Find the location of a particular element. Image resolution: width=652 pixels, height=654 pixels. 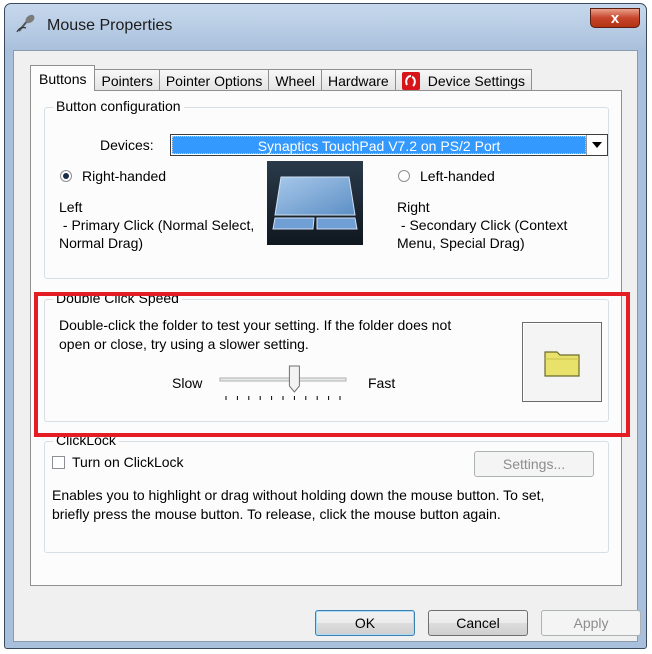

tab-pointer-options-label: Pointer Options is located at coordinates (214, 80).